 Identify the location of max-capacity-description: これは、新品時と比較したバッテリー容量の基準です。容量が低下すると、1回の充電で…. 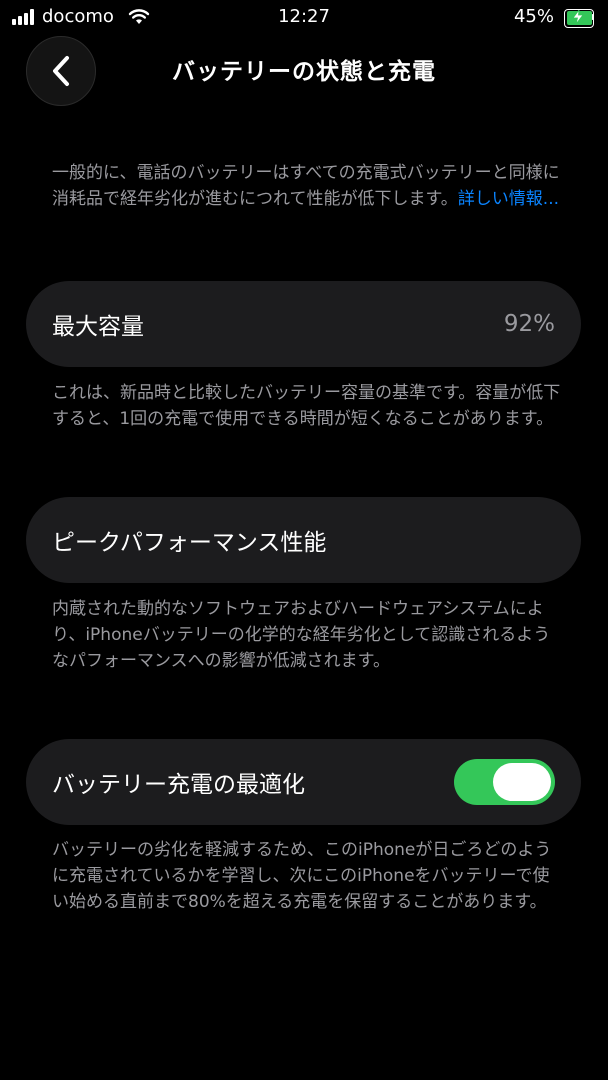
(306, 406).